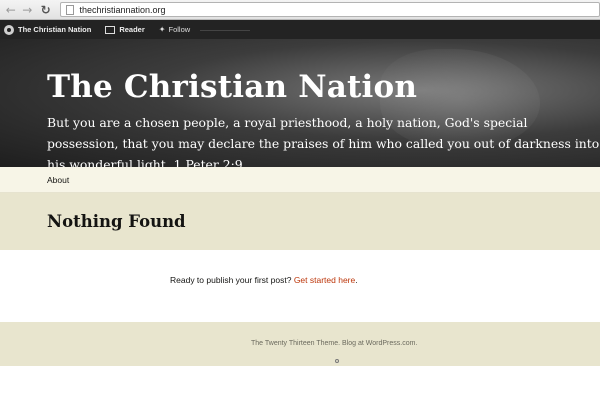 The image size is (600, 411). Describe the element at coordinates (232, 87) in the screenshot. I see `site-title: The Christian Nation` at that location.